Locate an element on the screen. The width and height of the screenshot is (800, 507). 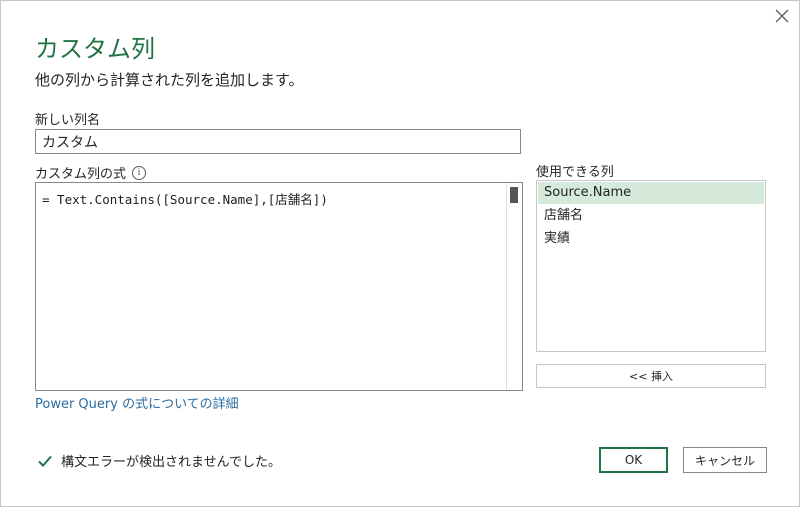
formula-label: カスタム列の式 is located at coordinates (81, 174).